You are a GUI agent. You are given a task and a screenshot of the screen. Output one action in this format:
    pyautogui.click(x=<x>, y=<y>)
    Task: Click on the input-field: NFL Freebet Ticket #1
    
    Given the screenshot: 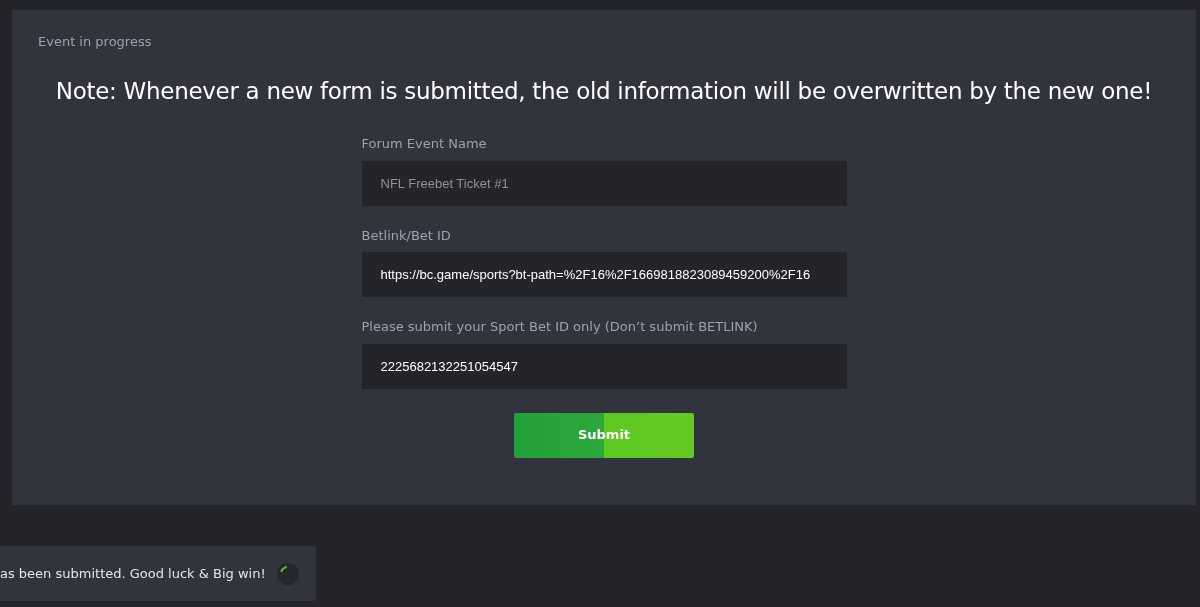 What is the action you would take?
    pyautogui.click(x=604, y=183)
    